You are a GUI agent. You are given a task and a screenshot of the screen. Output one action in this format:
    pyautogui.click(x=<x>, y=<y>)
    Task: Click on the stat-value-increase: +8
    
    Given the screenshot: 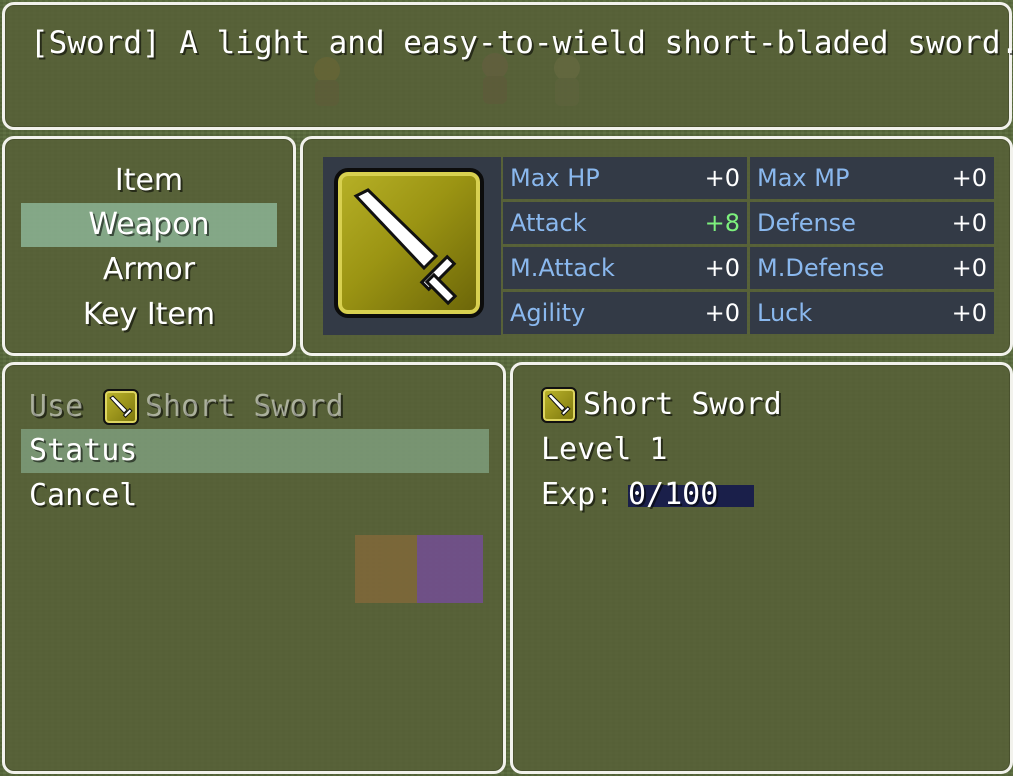 What is the action you would take?
    pyautogui.click(x=722, y=223)
    